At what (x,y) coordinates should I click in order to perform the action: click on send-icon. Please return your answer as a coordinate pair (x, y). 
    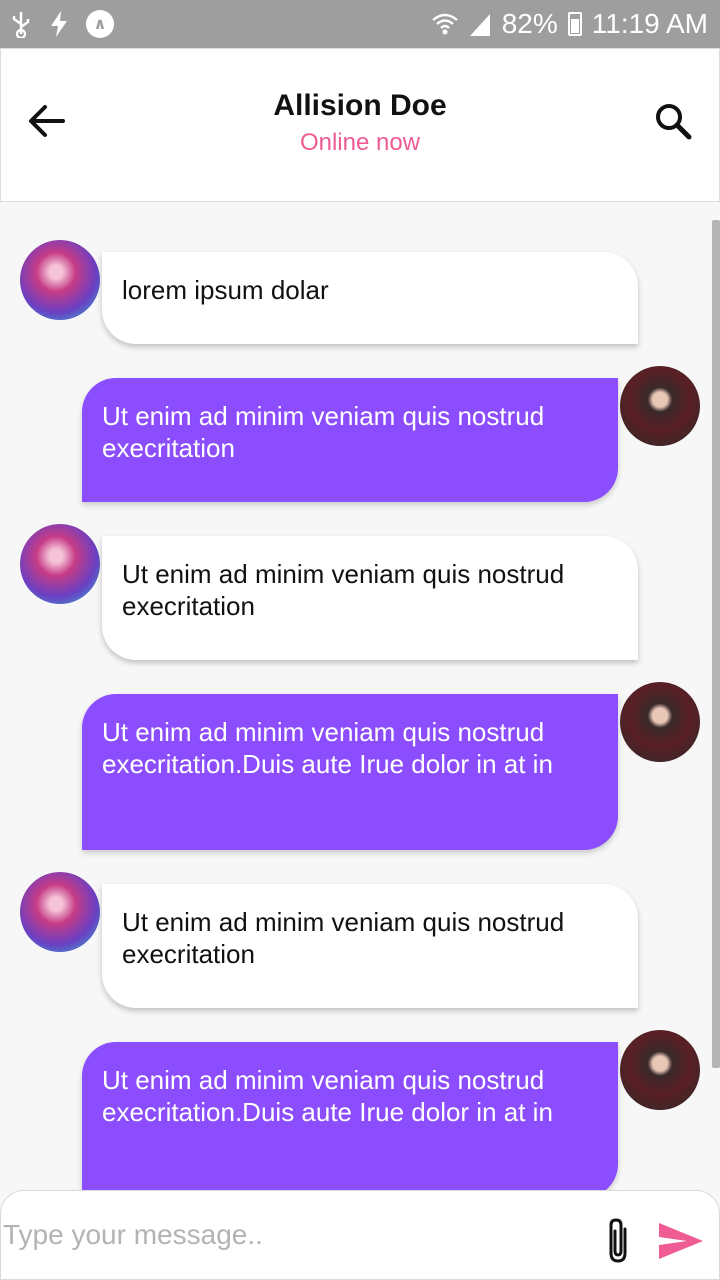
    Looking at the image, I should click on (681, 1241).